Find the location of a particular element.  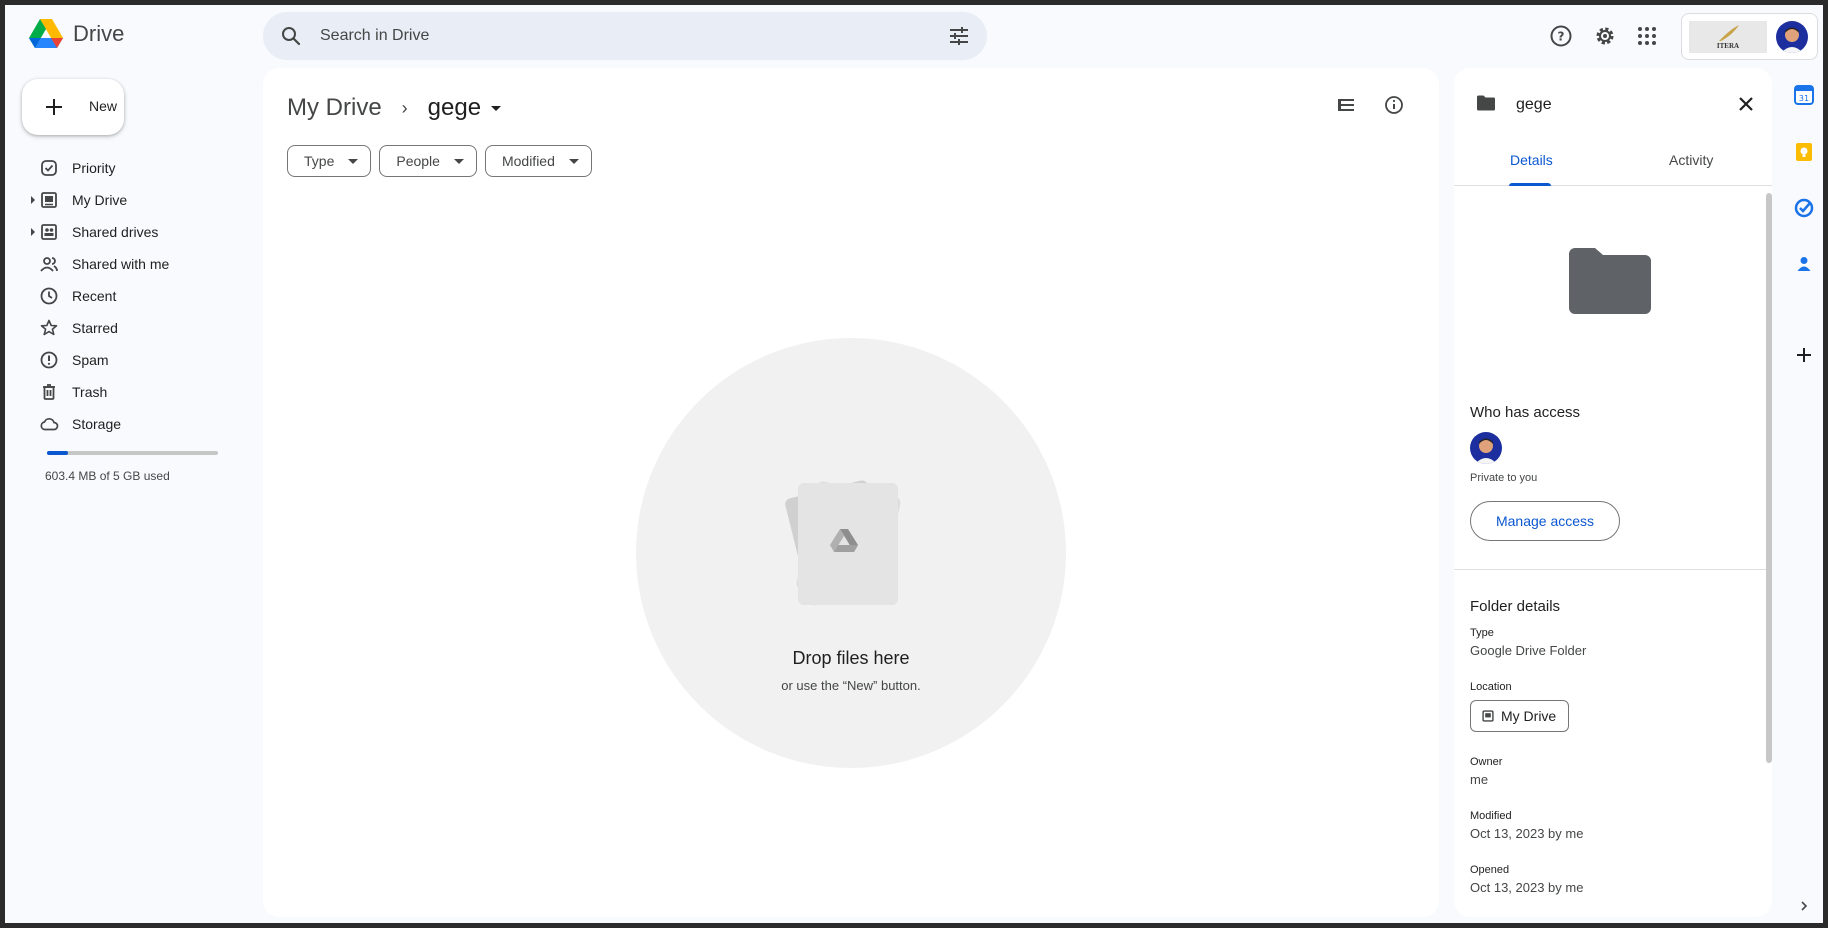

sidebar-item-label: My Drive is located at coordinates (100, 200).